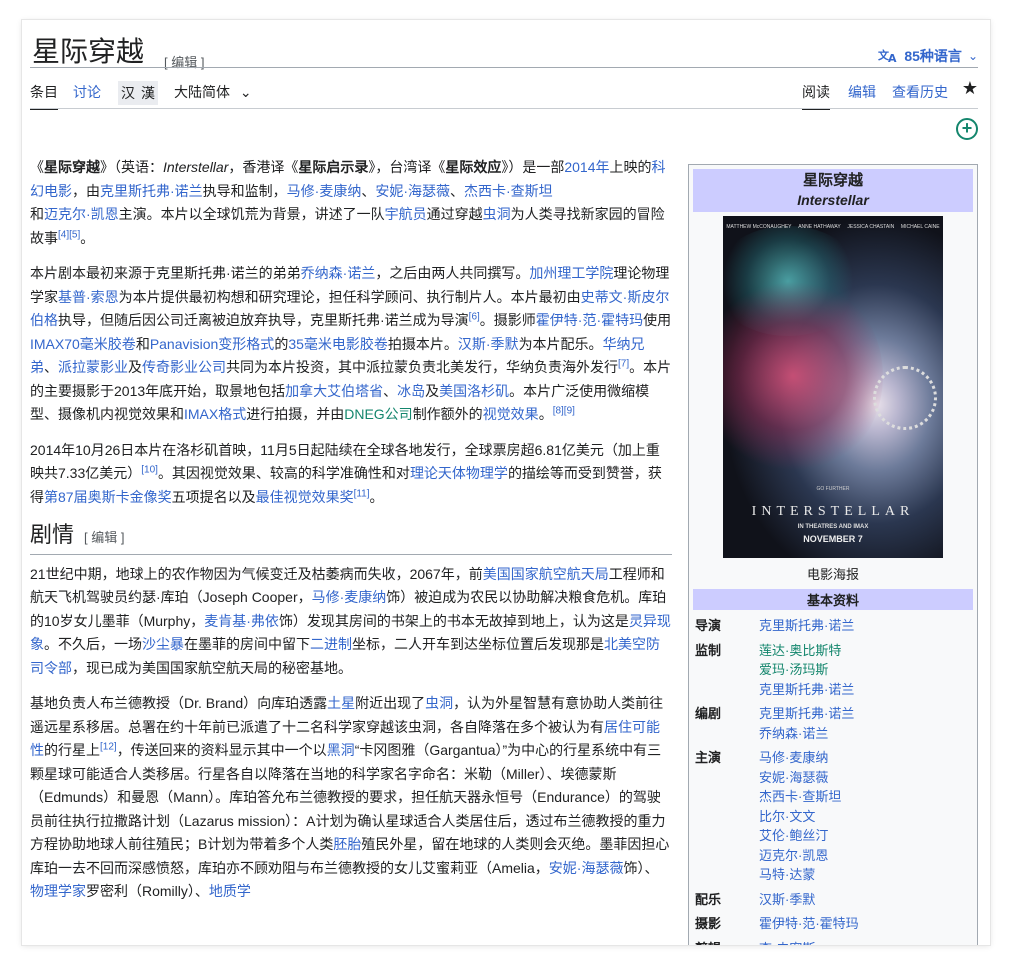 The image size is (1011, 966). I want to click on script-variant-toggle: 汉 漢, so click(138, 93).